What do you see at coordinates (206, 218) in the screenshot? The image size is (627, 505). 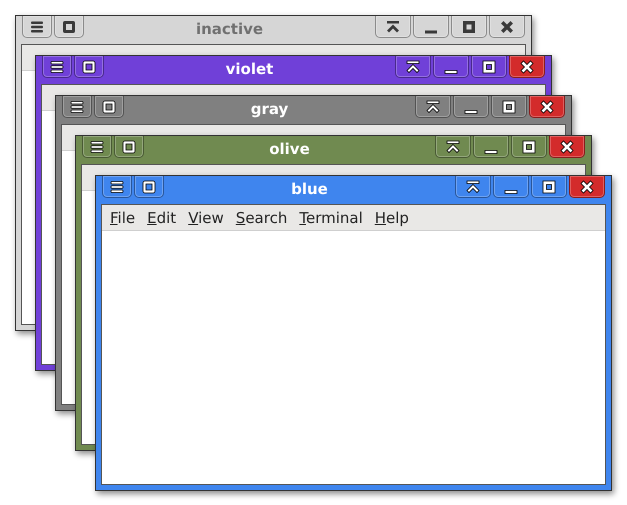 I see `menu-item: View` at bounding box center [206, 218].